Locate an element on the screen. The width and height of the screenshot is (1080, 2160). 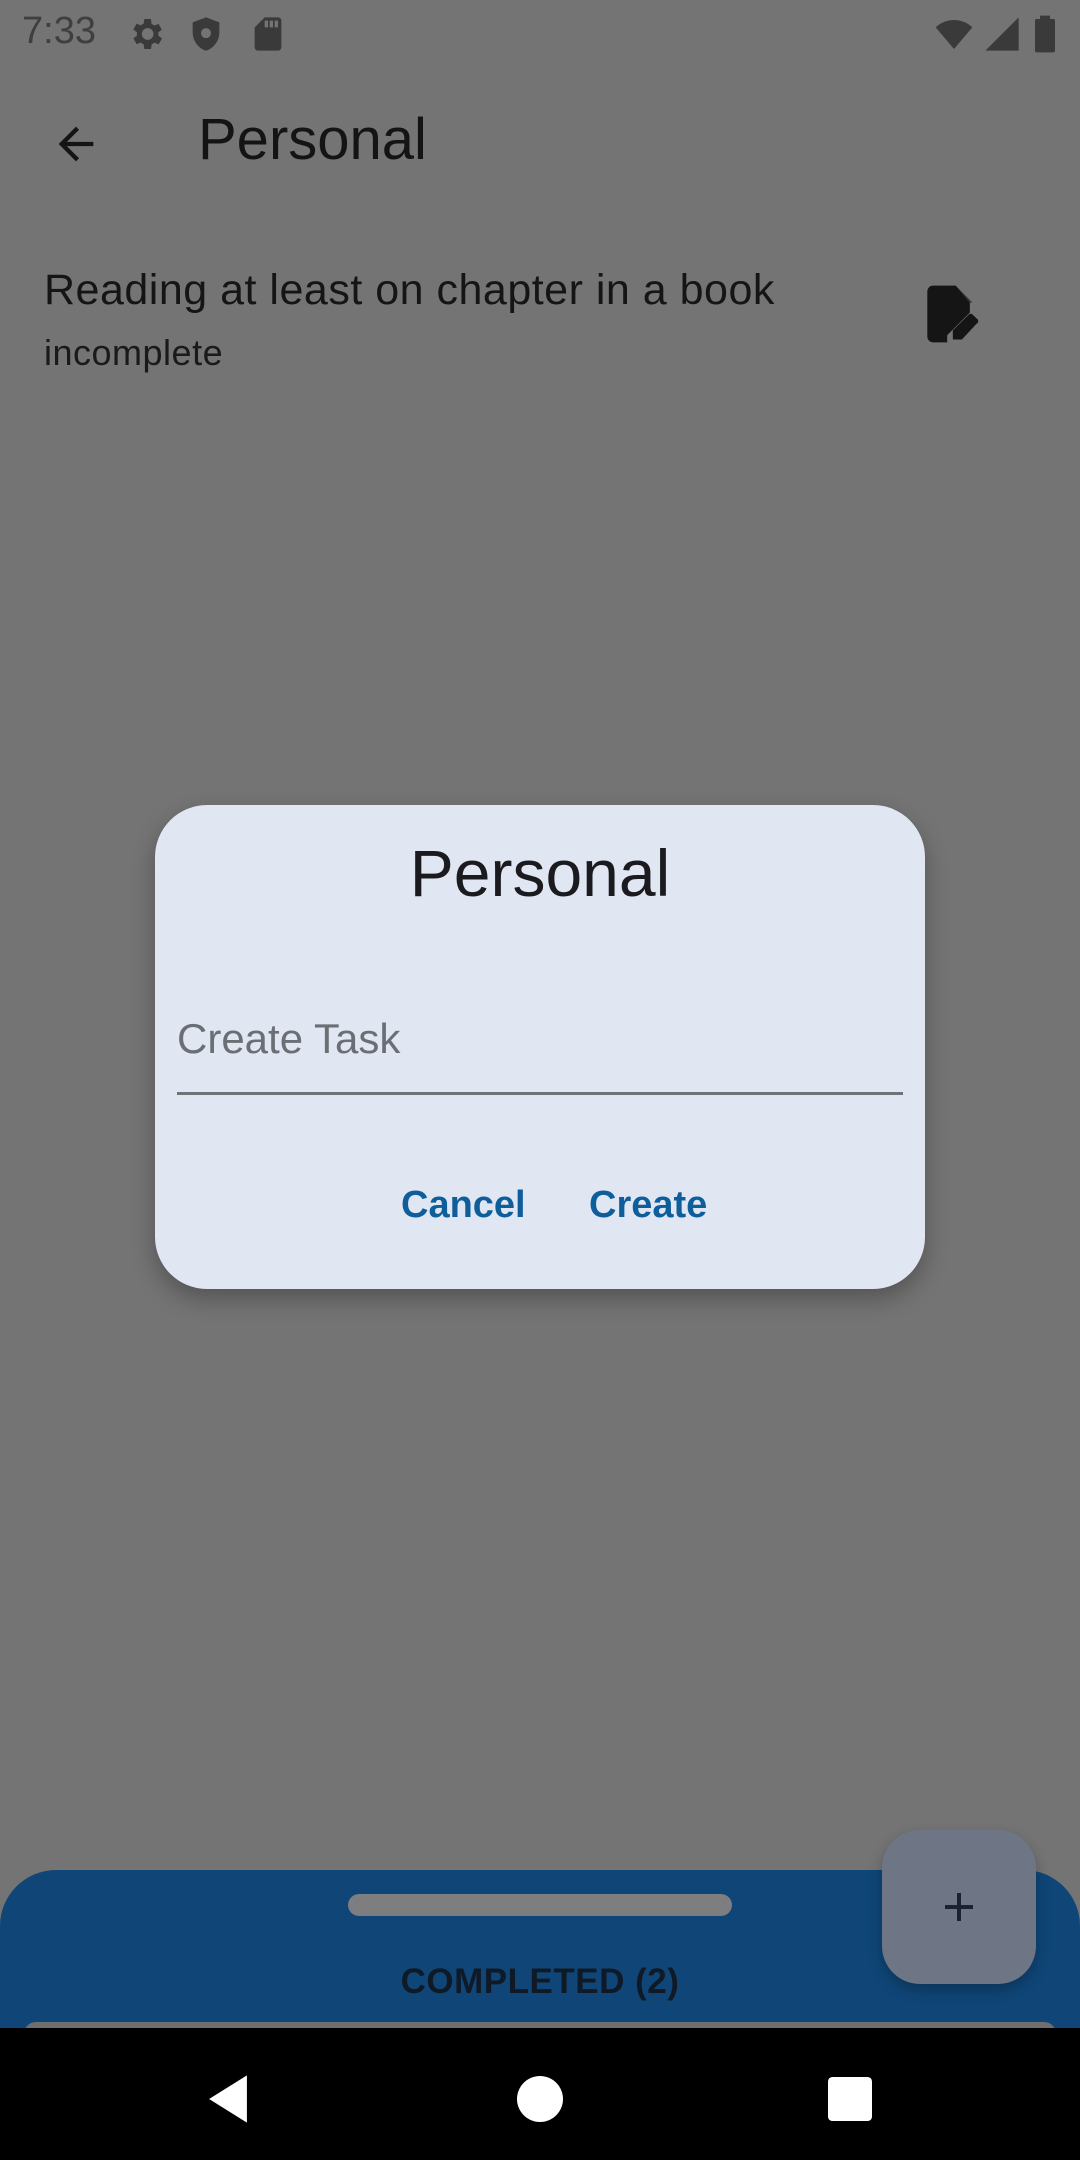
task-status: incomplete is located at coordinates (134, 352).